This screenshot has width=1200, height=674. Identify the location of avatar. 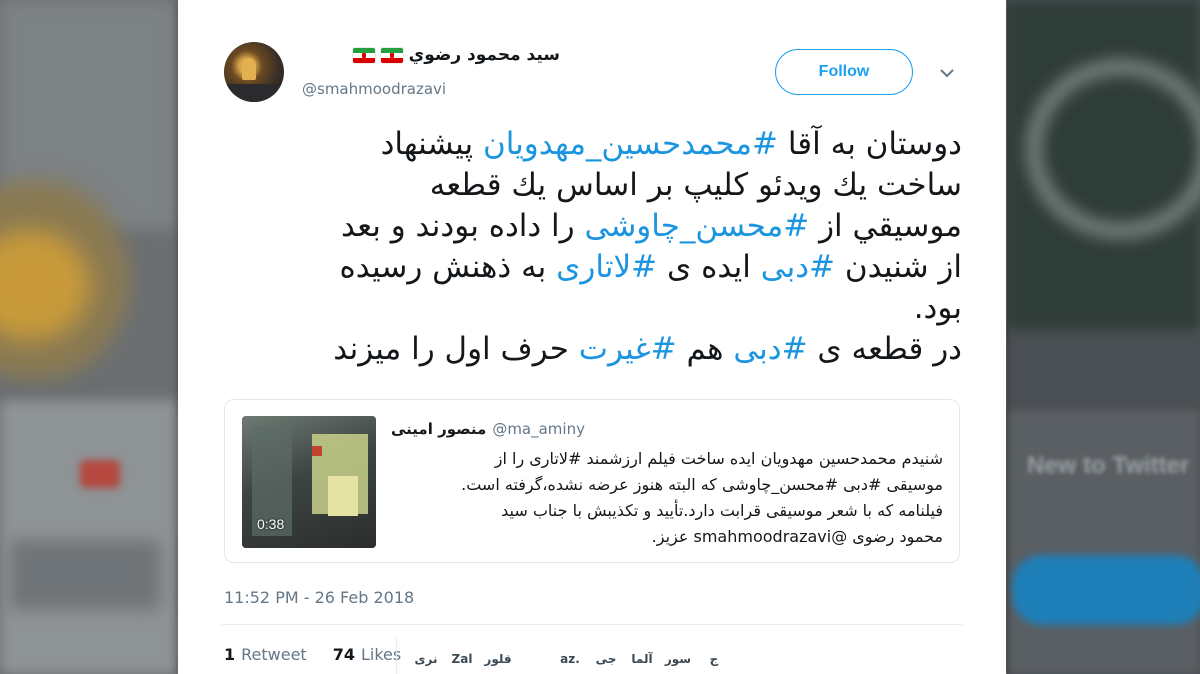
(254, 72).